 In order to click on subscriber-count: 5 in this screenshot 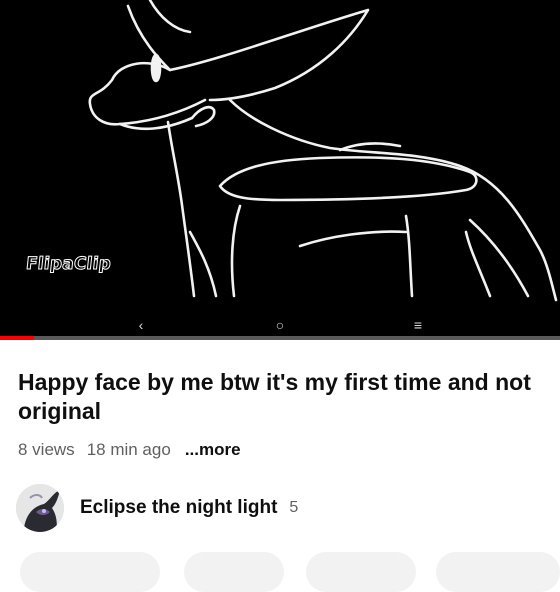, I will do `click(294, 507)`.